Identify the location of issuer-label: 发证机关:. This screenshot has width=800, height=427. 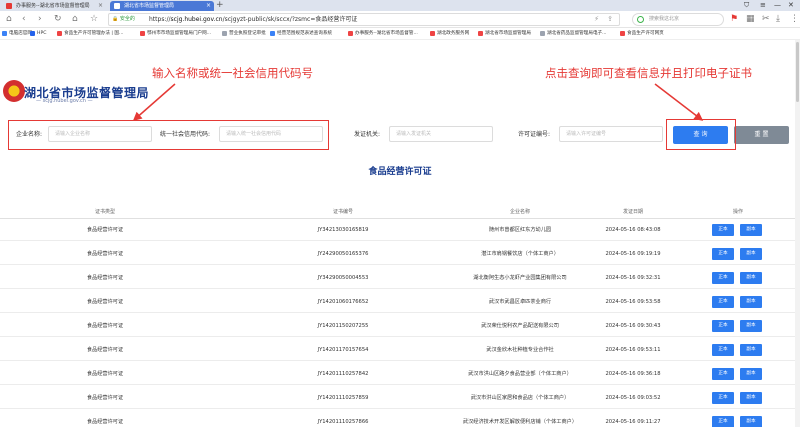
(367, 134).